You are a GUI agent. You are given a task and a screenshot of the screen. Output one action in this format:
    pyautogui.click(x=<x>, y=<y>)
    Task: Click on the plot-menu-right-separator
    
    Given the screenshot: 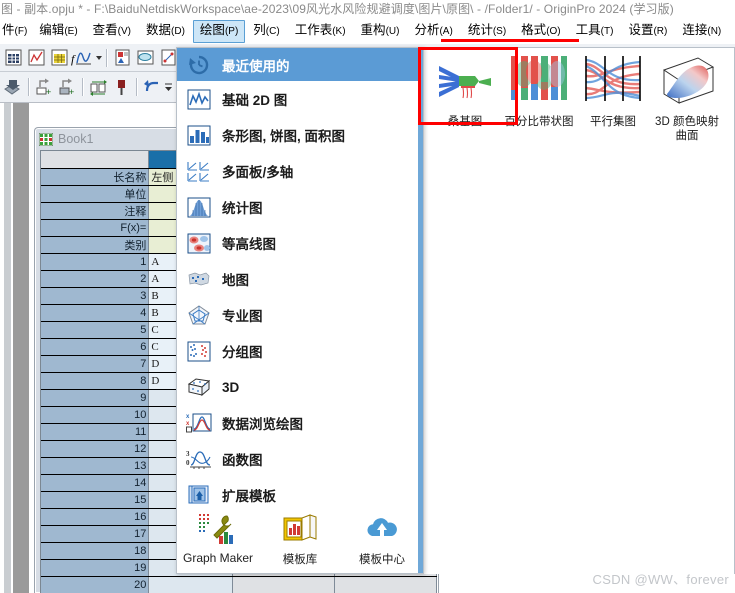 What is the action you would take?
    pyautogui.click(x=420, y=310)
    